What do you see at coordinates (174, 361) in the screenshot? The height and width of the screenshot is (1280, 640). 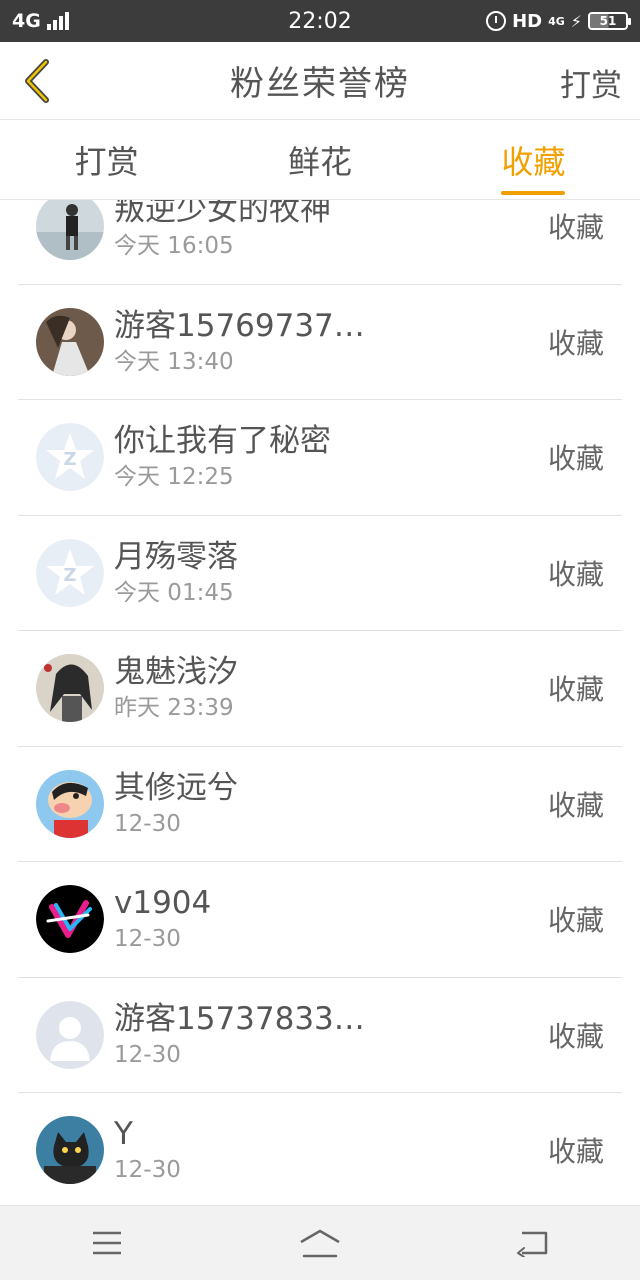 I see `row-time: 今天 13:40` at bounding box center [174, 361].